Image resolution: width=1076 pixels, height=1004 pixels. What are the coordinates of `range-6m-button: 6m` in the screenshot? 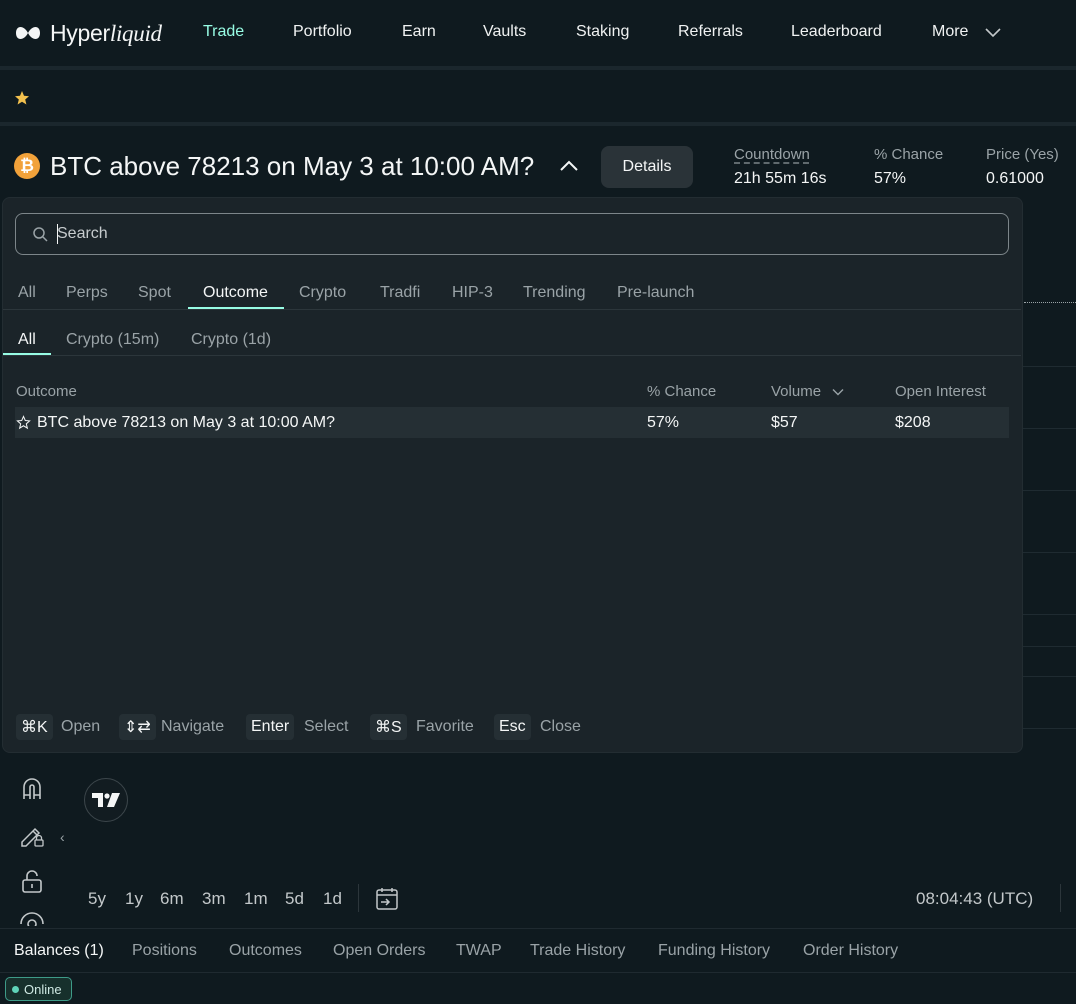 It's located at (172, 899).